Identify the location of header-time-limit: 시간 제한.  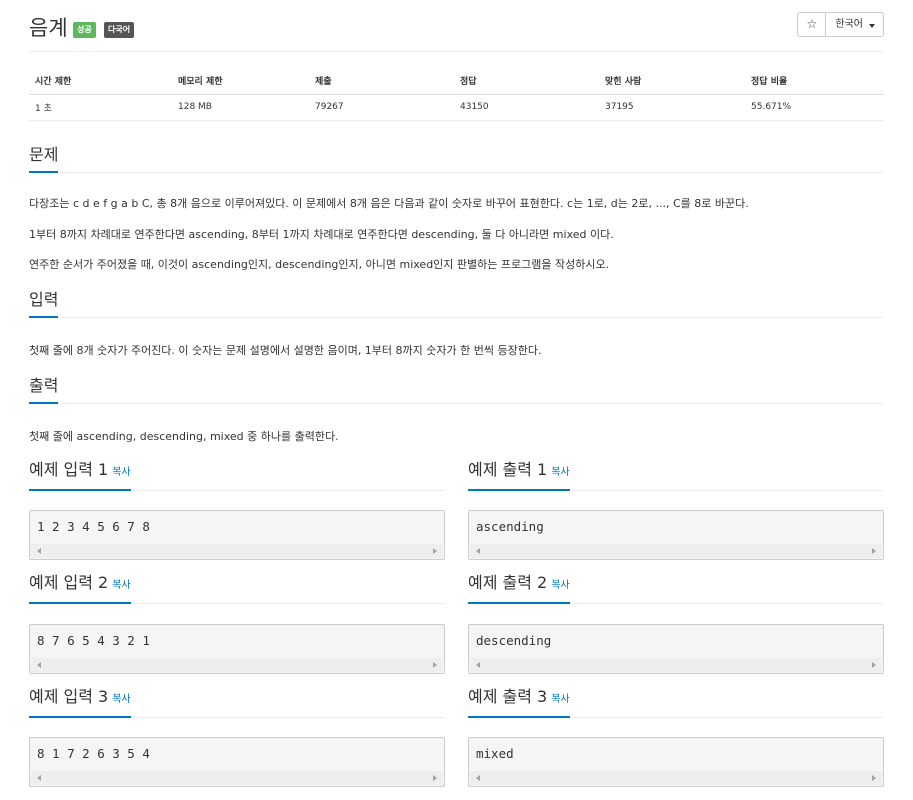
(100, 81).